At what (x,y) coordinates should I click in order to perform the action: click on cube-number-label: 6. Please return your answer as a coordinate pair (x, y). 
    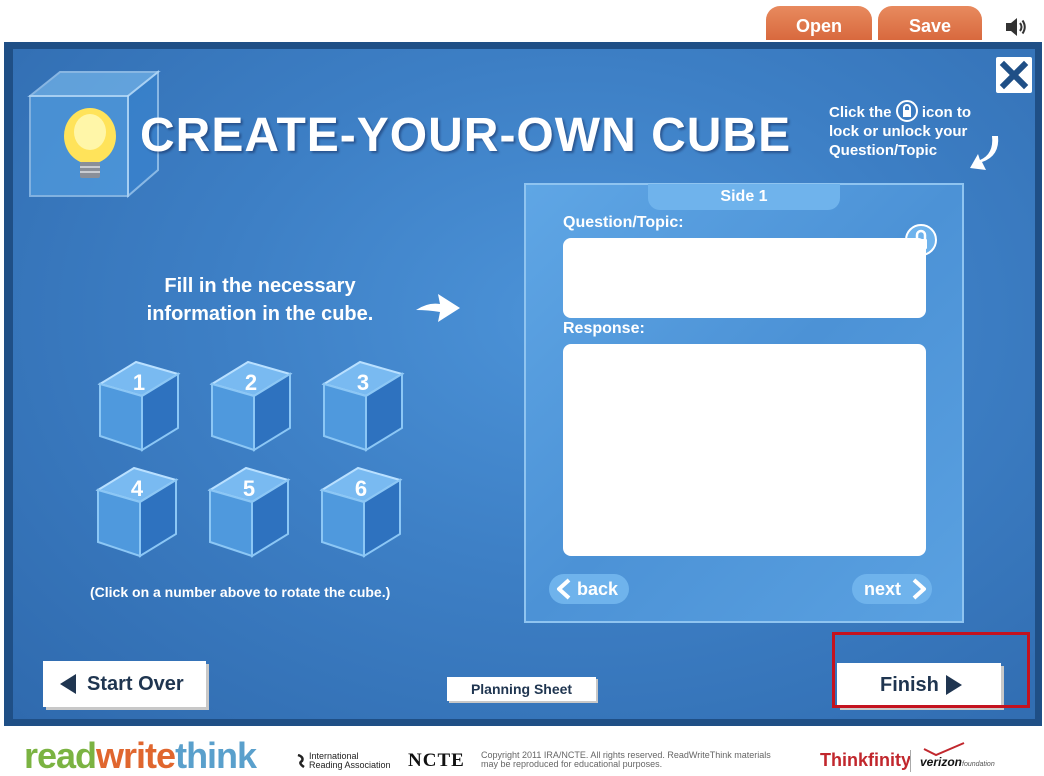
    Looking at the image, I should click on (361, 488).